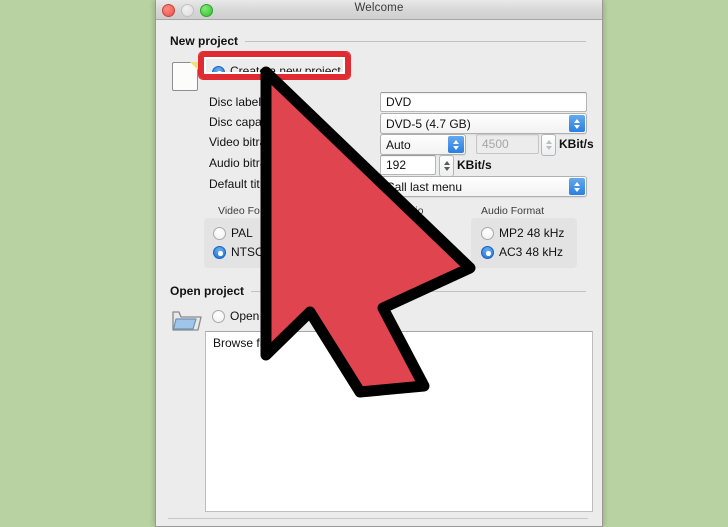 The height and width of the screenshot is (527, 728). I want to click on video-format-ntsc-label: NTSC, so click(247, 252).